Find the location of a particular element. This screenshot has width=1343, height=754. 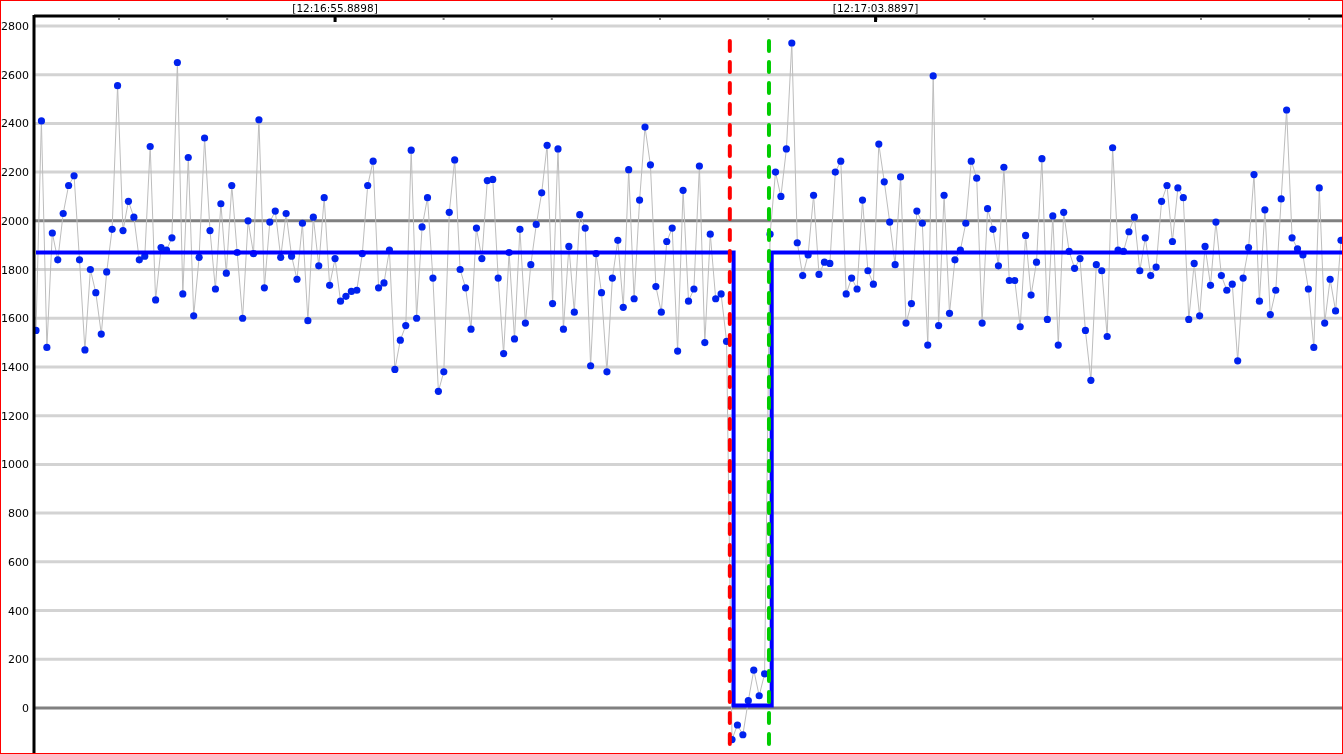

axis-label: 1600 is located at coordinates (15, 319).